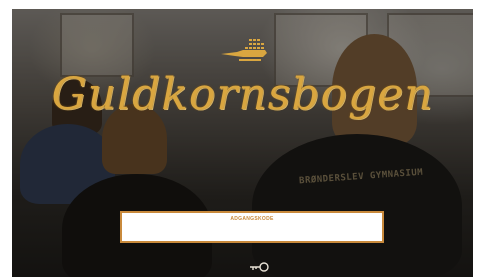 This screenshot has width=487, height=277. I want to click on password-field-box: ADGANGSKODE, so click(252, 227).